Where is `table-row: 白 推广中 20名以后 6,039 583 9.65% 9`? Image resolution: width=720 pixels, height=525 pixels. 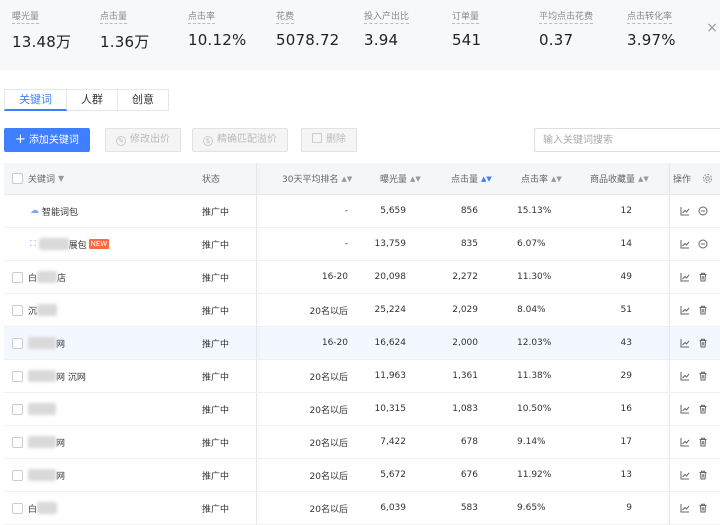 table-row: 白 推广中 20名以后 6,039 583 9.65% 9 is located at coordinates (362, 508).